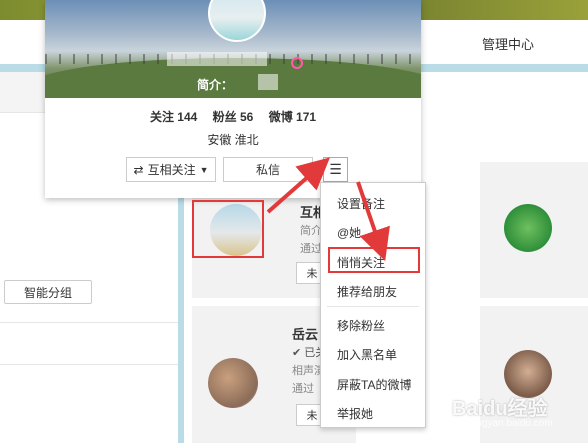  Describe the element at coordinates (500, 409) in the screenshot. I see `baidu-watermark: Baidu经验` at that location.